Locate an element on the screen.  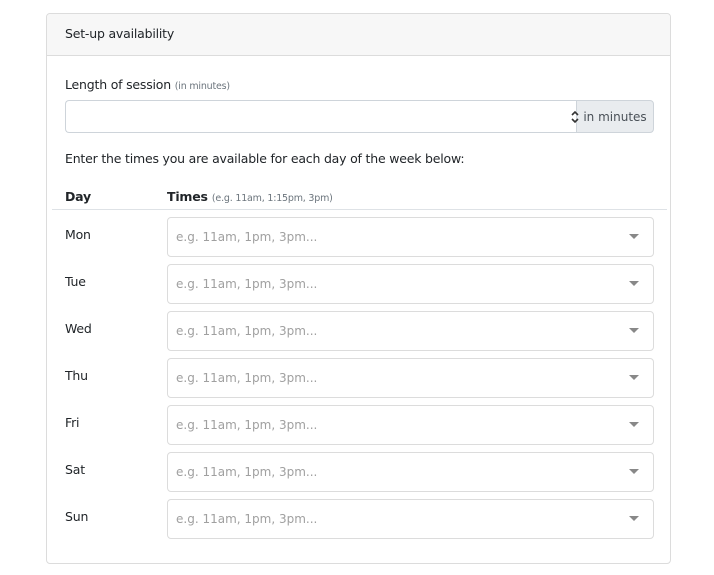
day-label-thu: Thu is located at coordinates (76, 375).